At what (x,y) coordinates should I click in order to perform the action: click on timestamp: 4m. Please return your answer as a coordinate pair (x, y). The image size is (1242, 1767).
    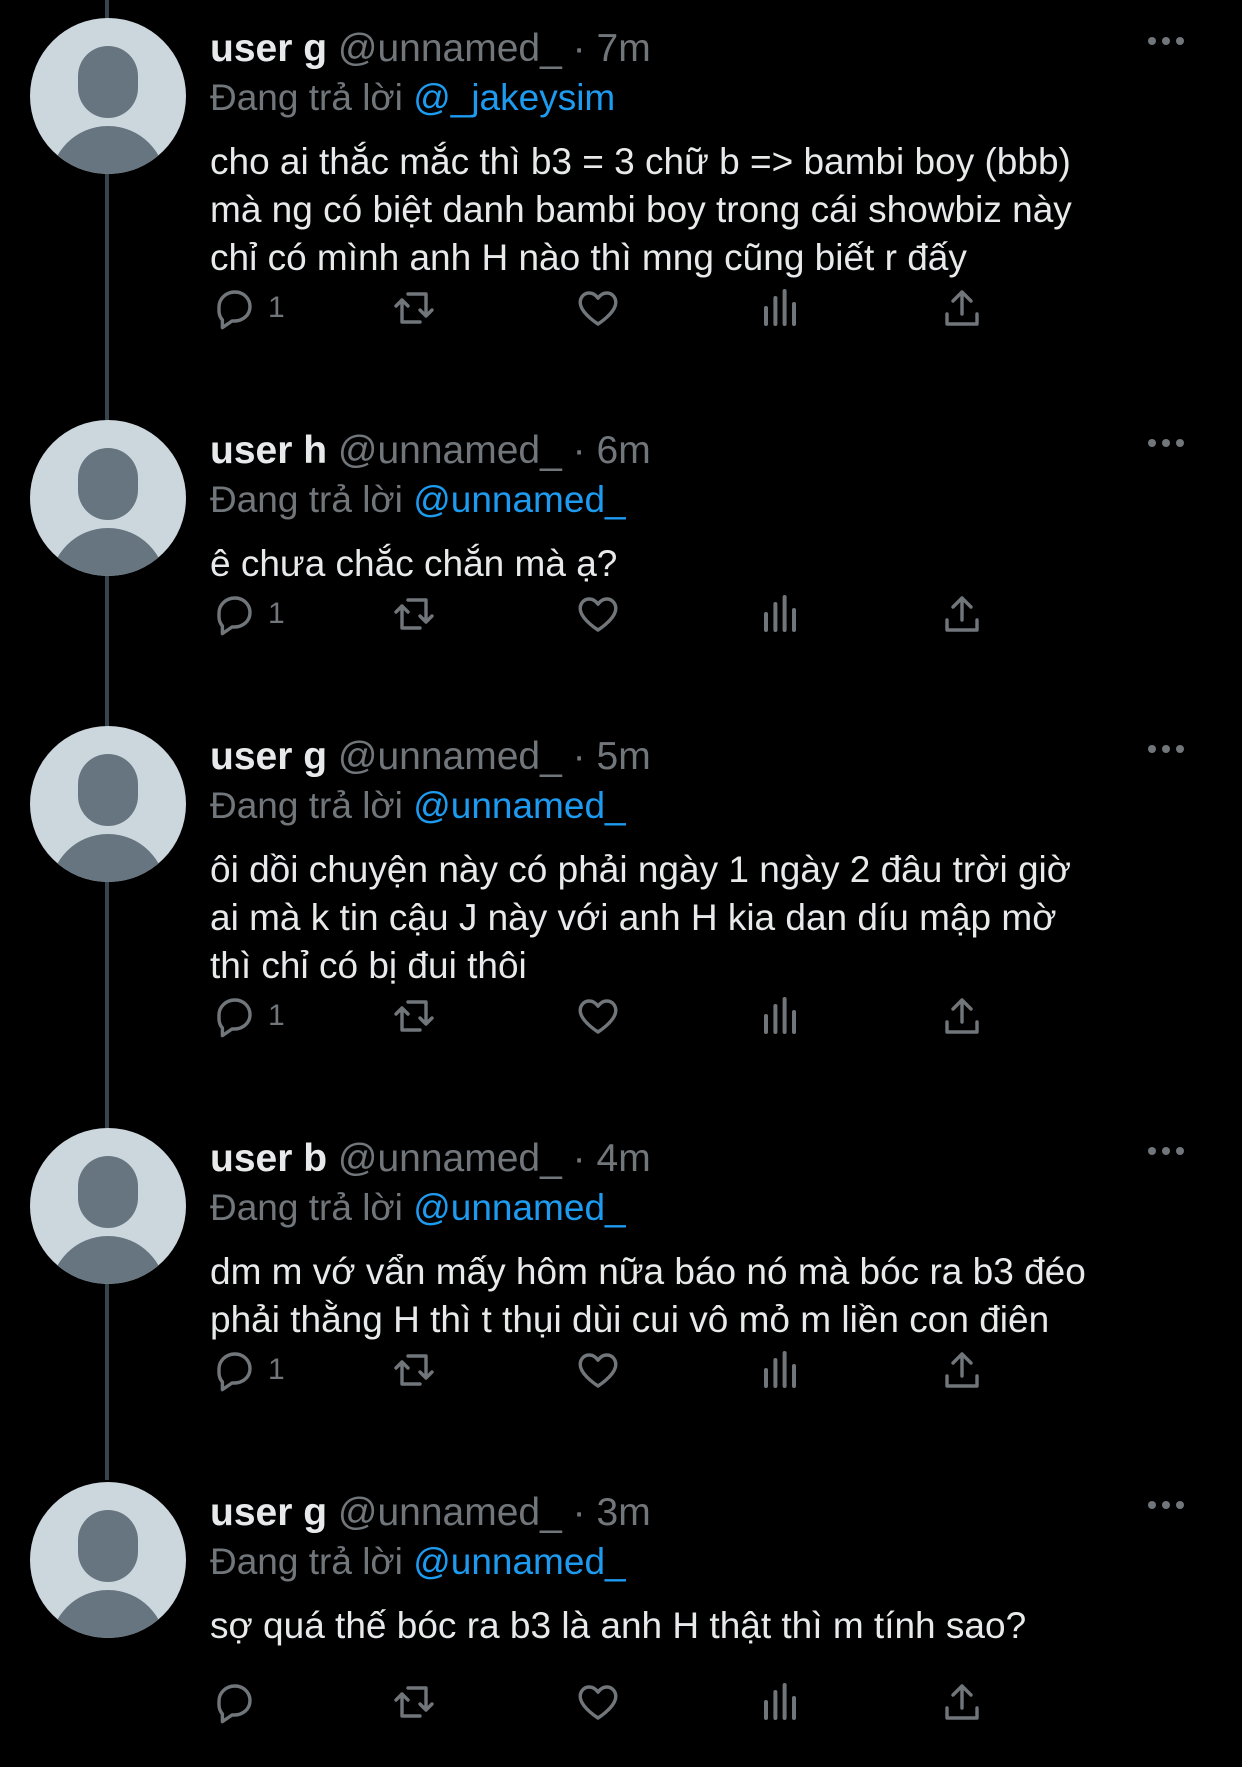
    Looking at the image, I should click on (624, 1158).